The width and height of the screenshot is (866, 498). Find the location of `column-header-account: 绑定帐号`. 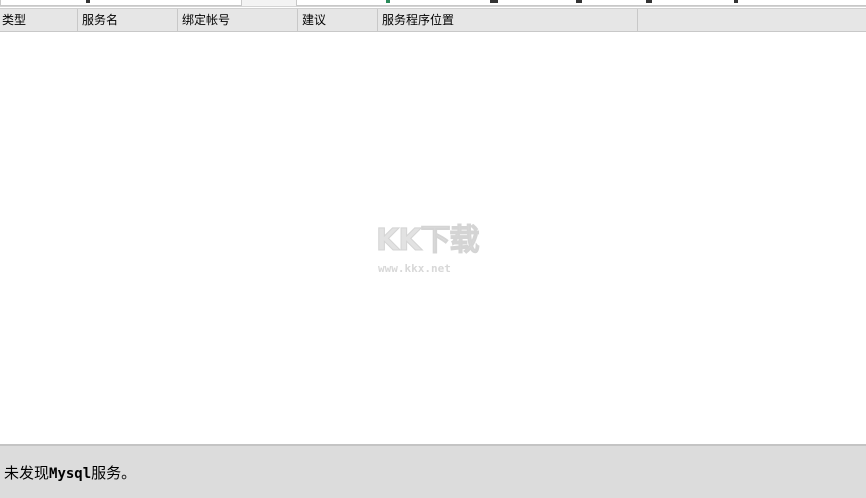

column-header-account: 绑定帐号 is located at coordinates (238, 20).